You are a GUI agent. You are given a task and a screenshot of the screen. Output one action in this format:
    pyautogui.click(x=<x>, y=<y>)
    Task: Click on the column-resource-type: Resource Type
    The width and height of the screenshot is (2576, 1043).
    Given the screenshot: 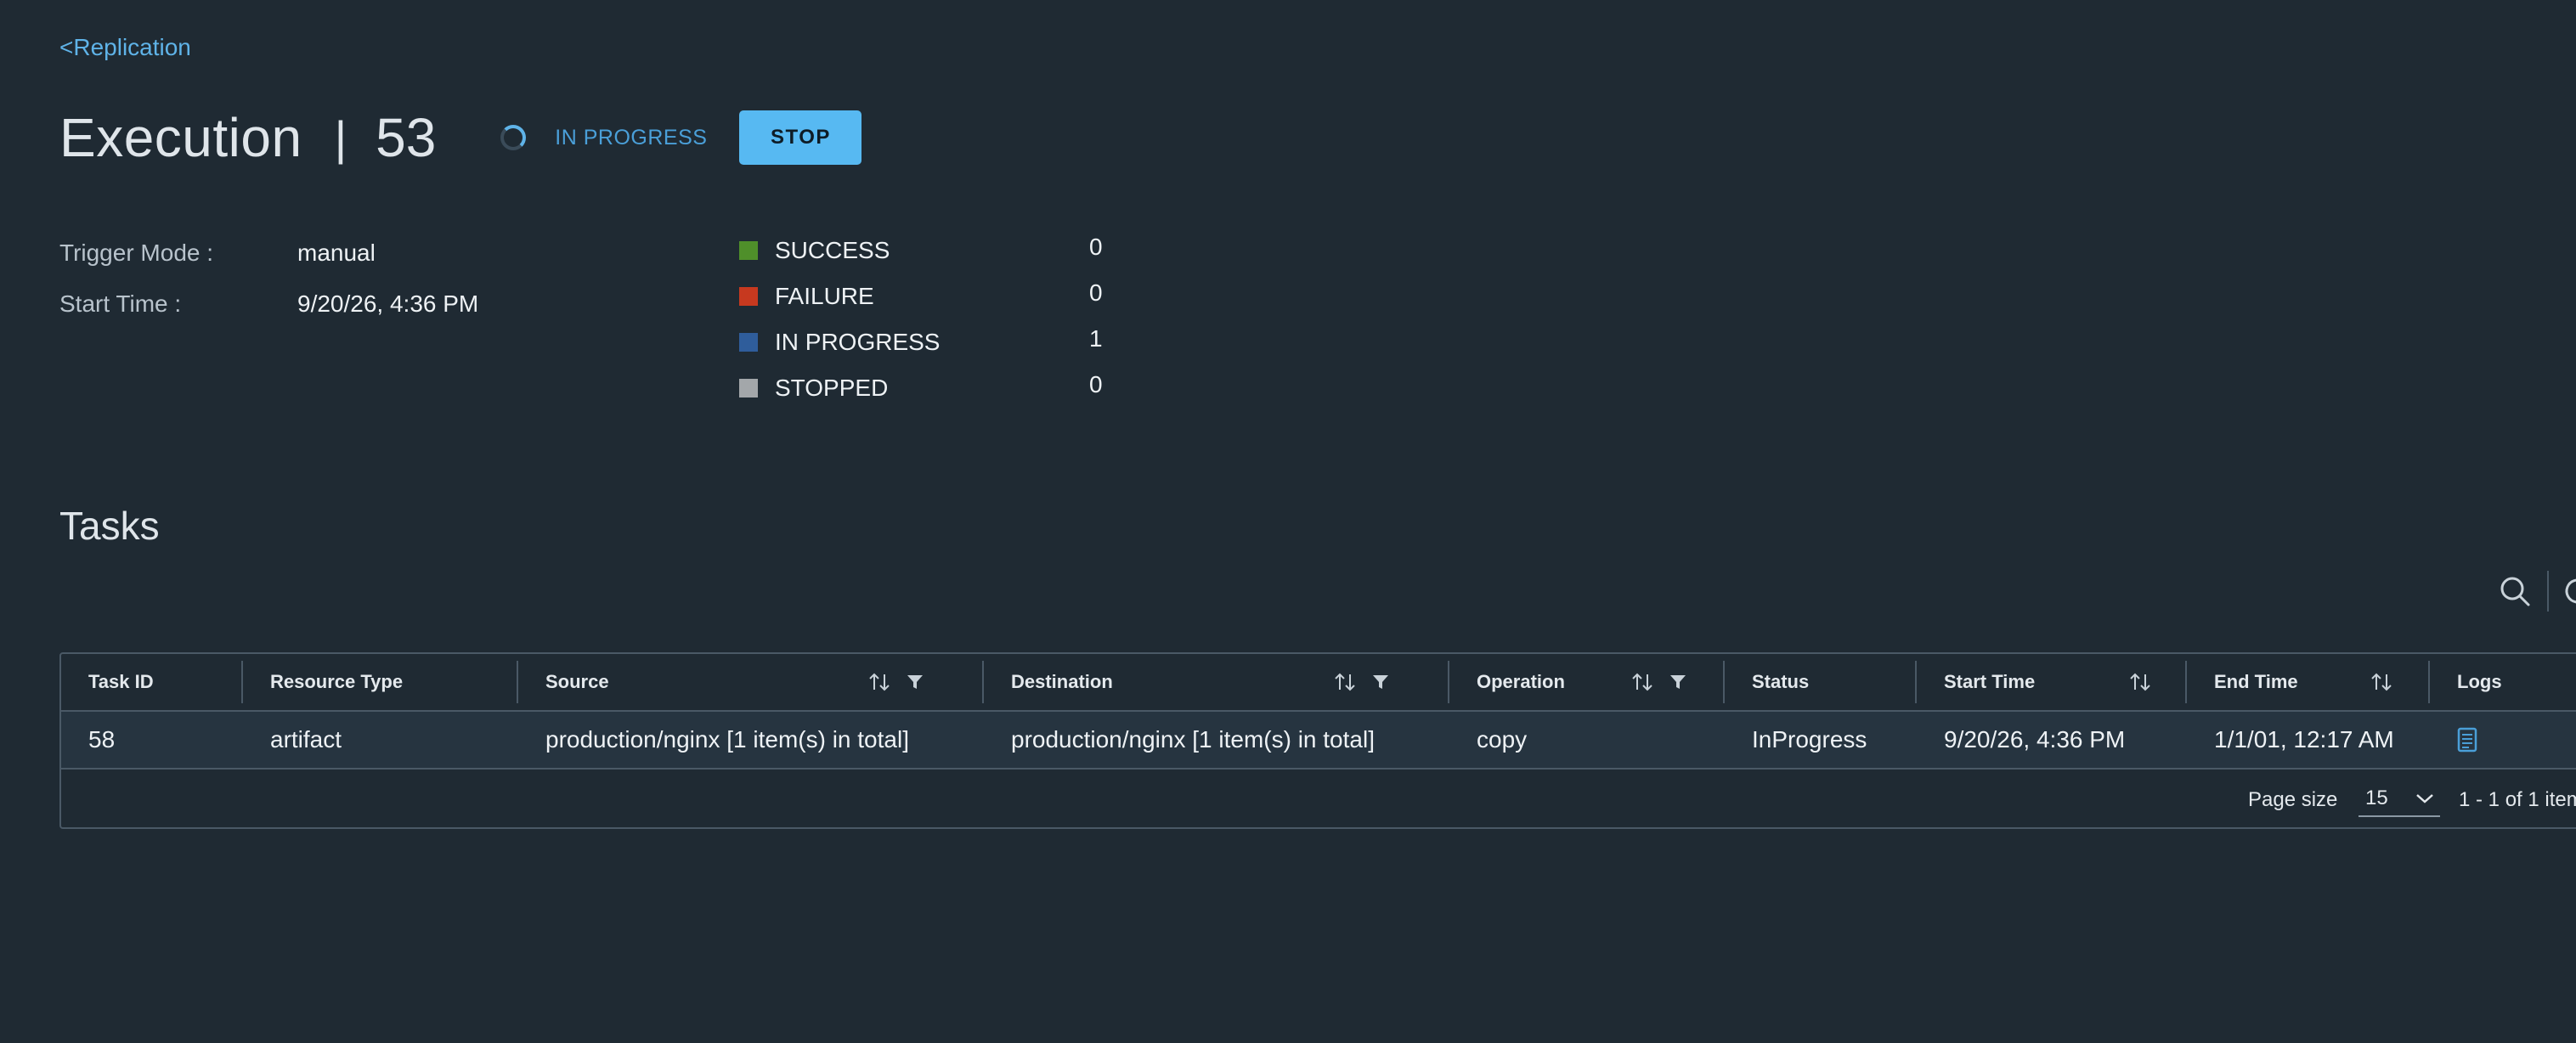 What is the action you would take?
    pyautogui.click(x=381, y=682)
    